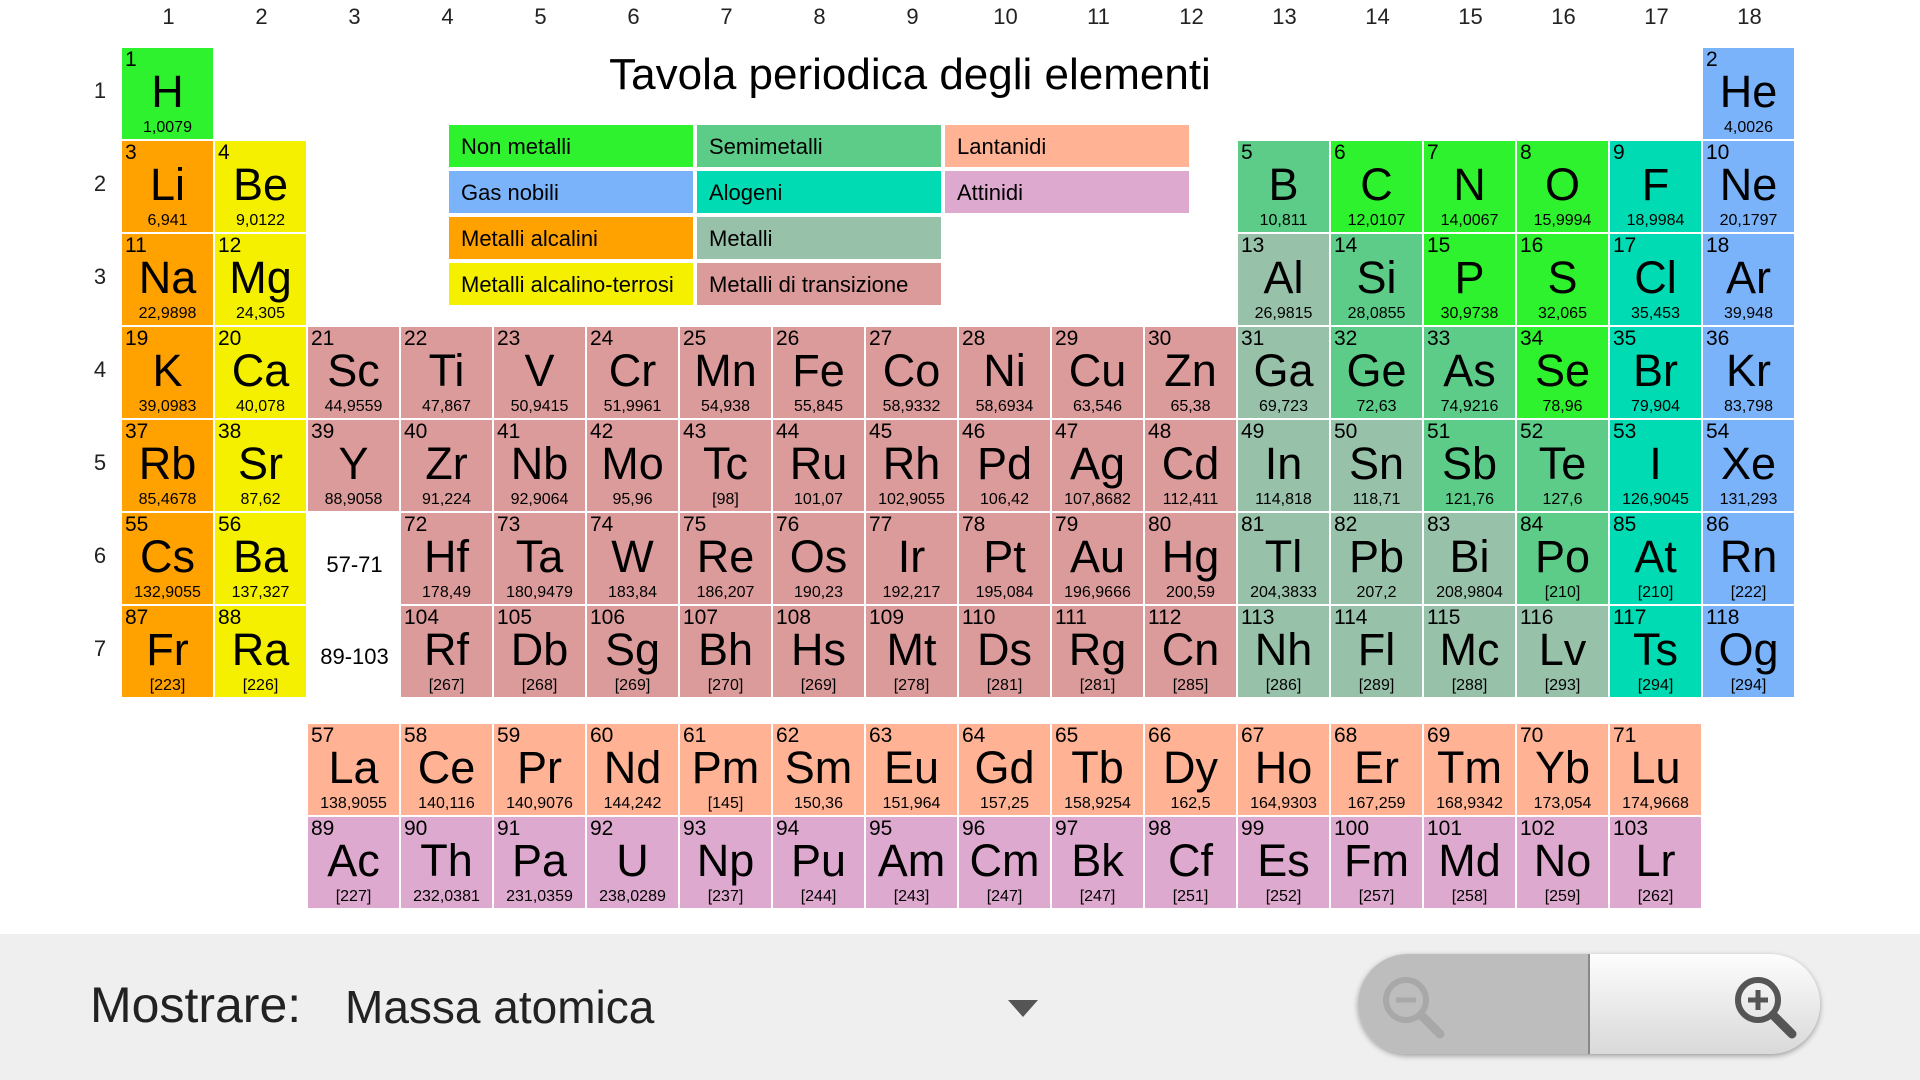 The image size is (1920, 1080). Describe the element at coordinates (818, 769) in the screenshot. I see `element-cell: 62 Sm 150,36` at that location.